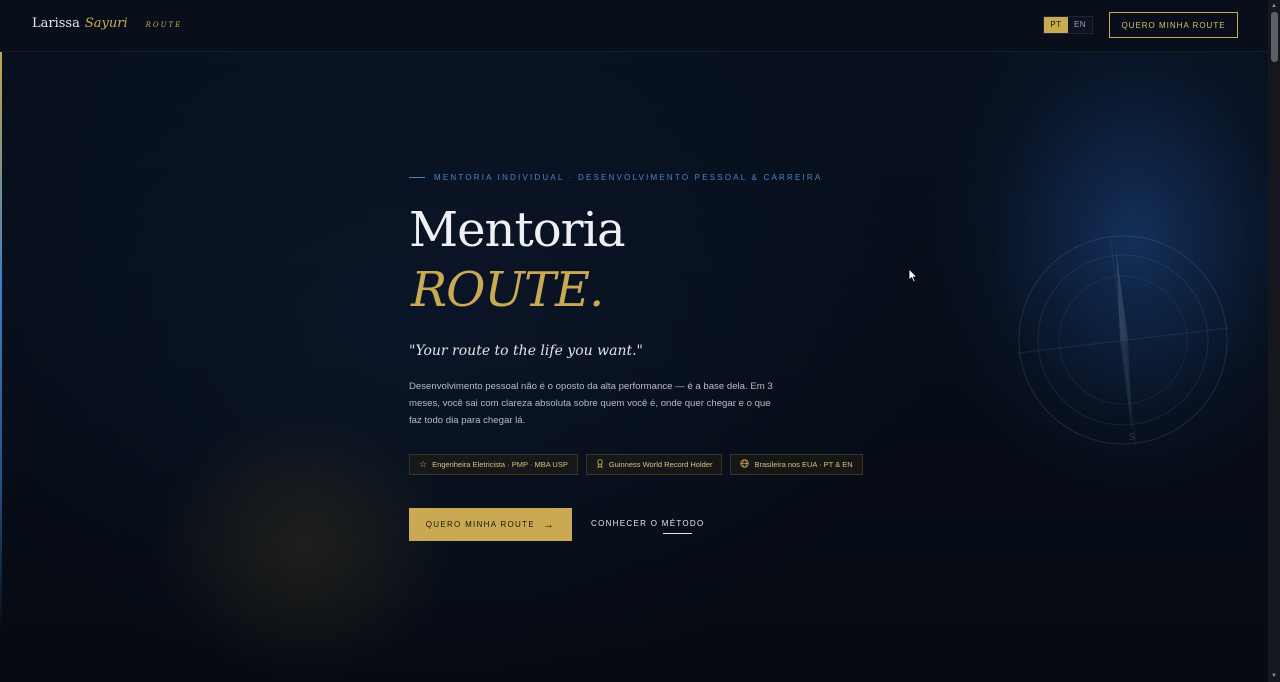 The image size is (1280, 682). What do you see at coordinates (500, 464) in the screenshot?
I see `badge-text: Engenheira Eletricista · PMP · MBA USP` at bounding box center [500, 464].